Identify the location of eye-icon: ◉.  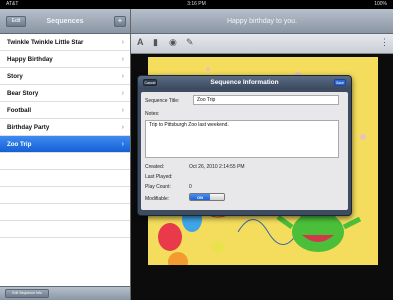
(173, 42).